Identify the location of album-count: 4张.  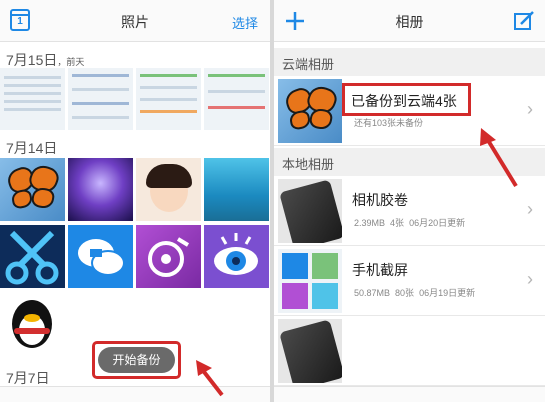
(397, 223).